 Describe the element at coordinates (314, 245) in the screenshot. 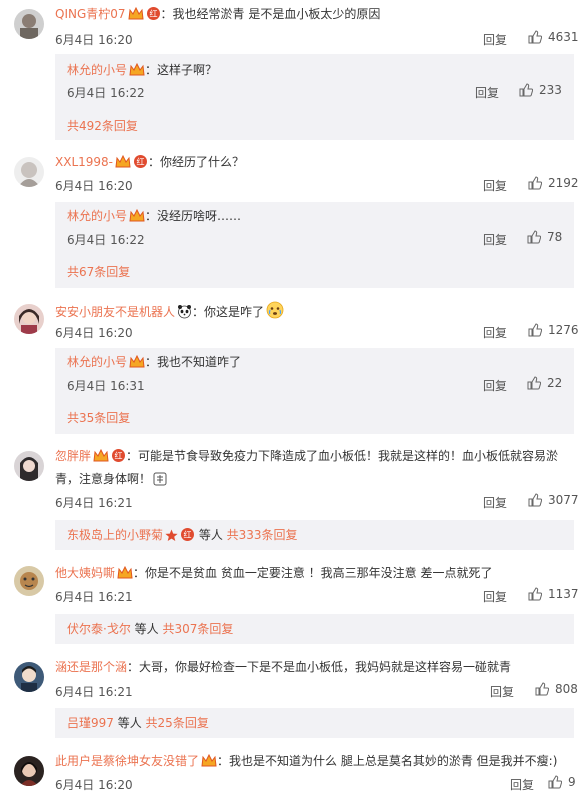

I see `sub-reply-box: 林允的小号 ：没经历啥呀…… 6月4日 16:22 回复 78 共67条回复` at that location.